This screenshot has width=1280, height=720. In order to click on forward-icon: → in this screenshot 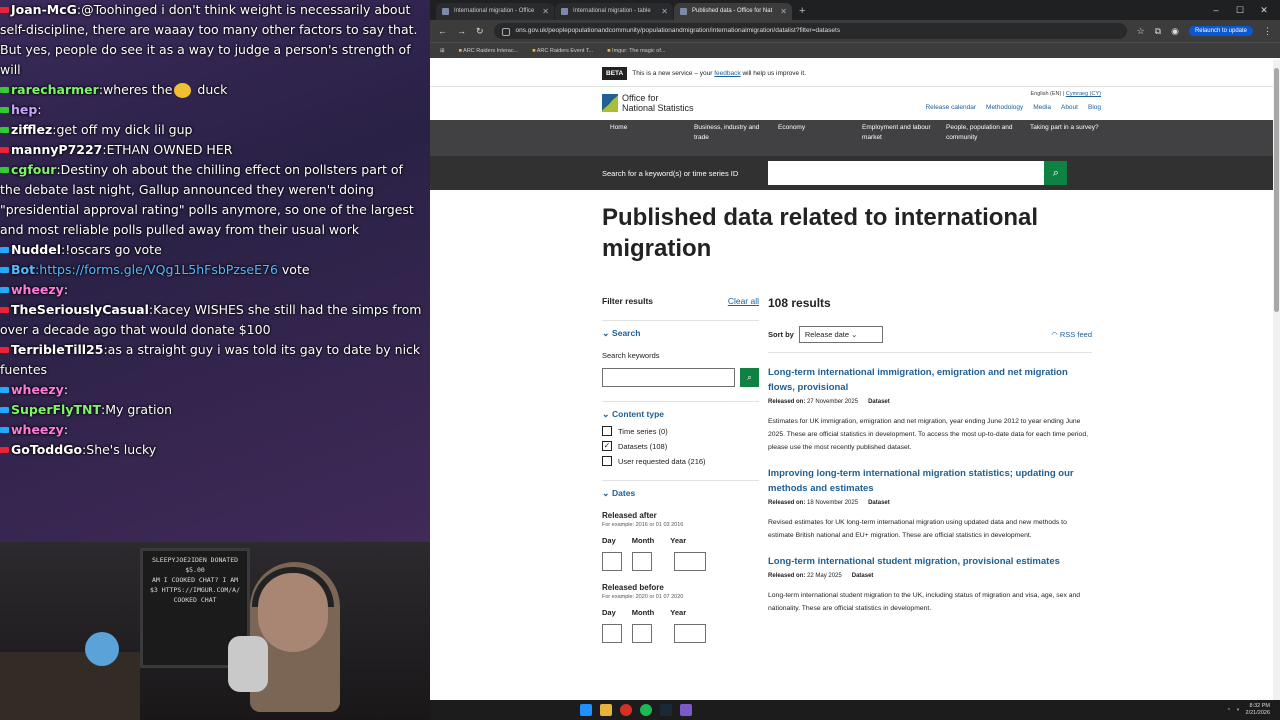, I will do `click(461, 31)`.